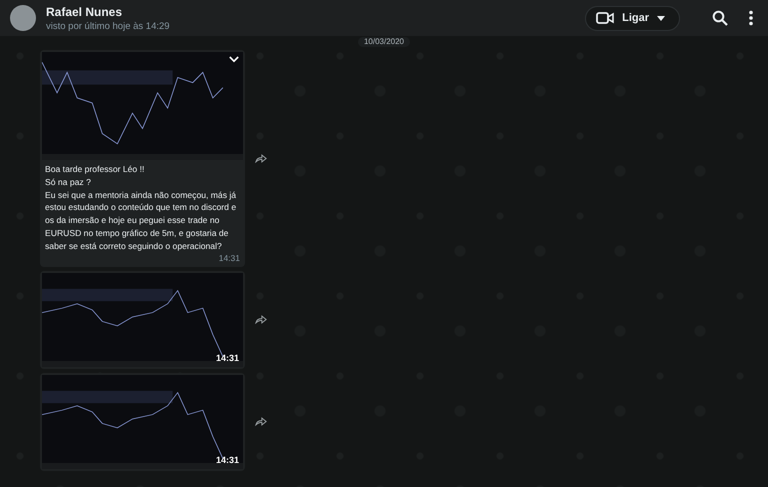 This screenshot has height=487, width=768. I want to click on chevron-down-icon, so click(234, 59).